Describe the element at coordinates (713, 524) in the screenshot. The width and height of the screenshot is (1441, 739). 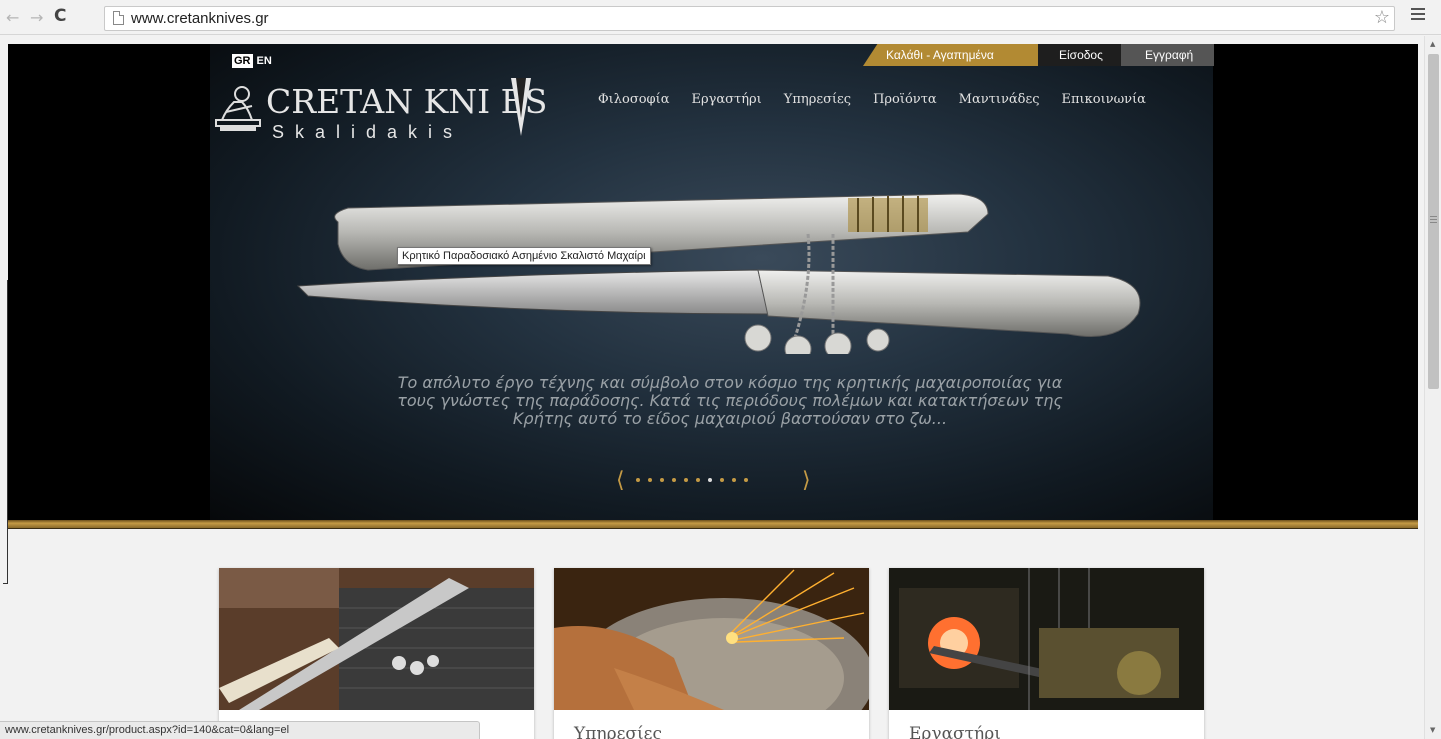
I see `gold-divider` at that location.